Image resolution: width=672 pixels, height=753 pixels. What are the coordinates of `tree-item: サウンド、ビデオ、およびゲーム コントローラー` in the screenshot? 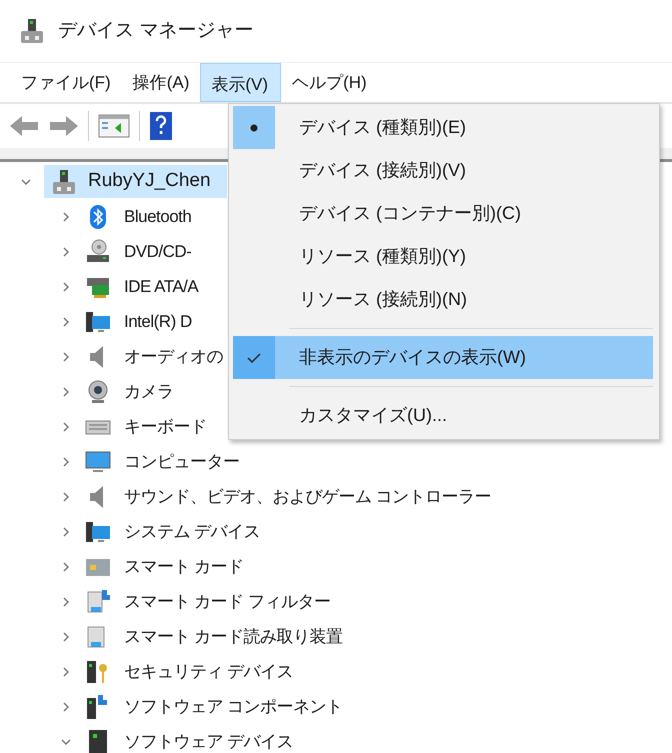 It's located at (308, 497).